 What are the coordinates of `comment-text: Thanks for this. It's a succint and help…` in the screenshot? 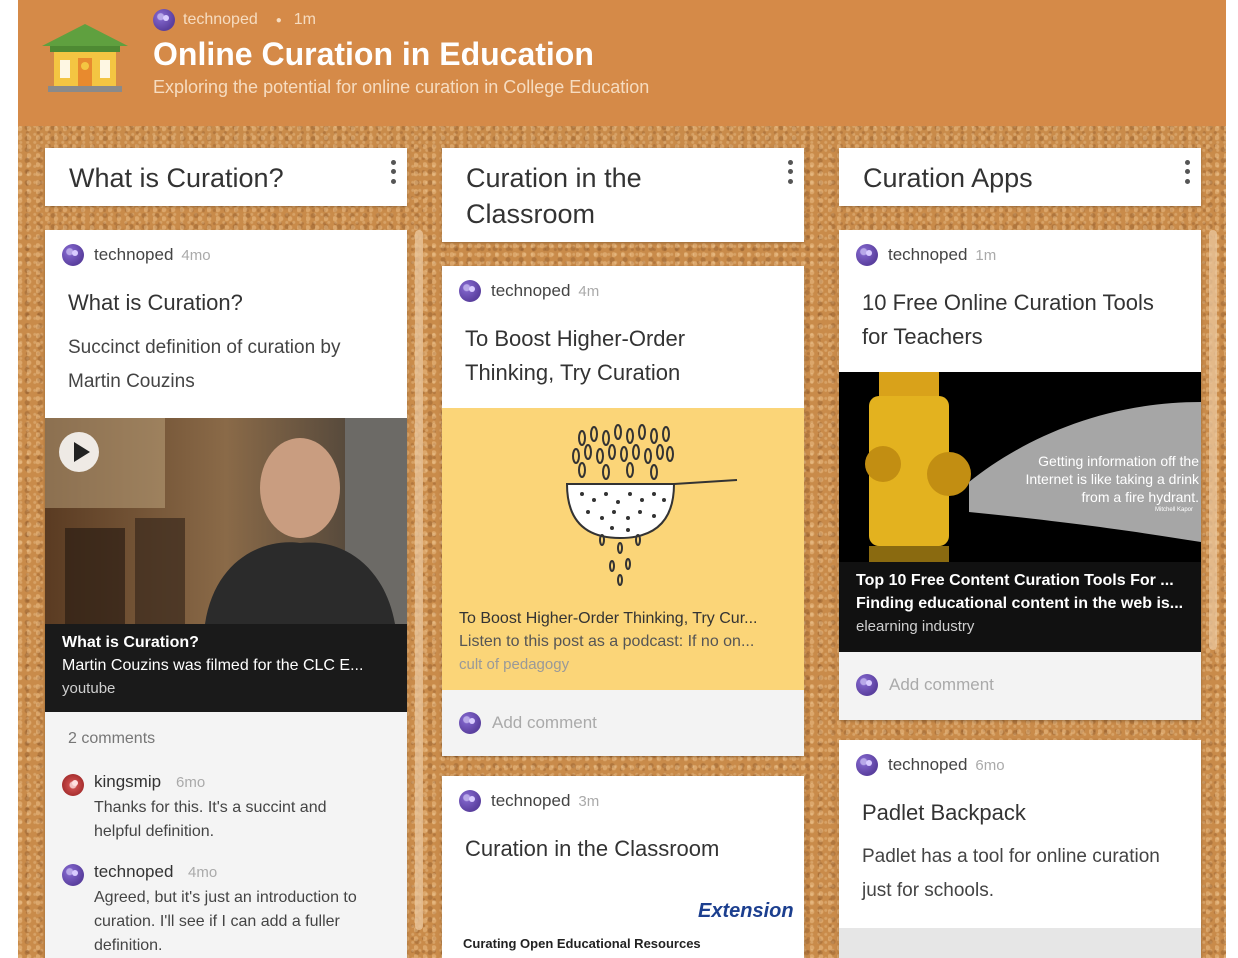 It's located at (210, 819).